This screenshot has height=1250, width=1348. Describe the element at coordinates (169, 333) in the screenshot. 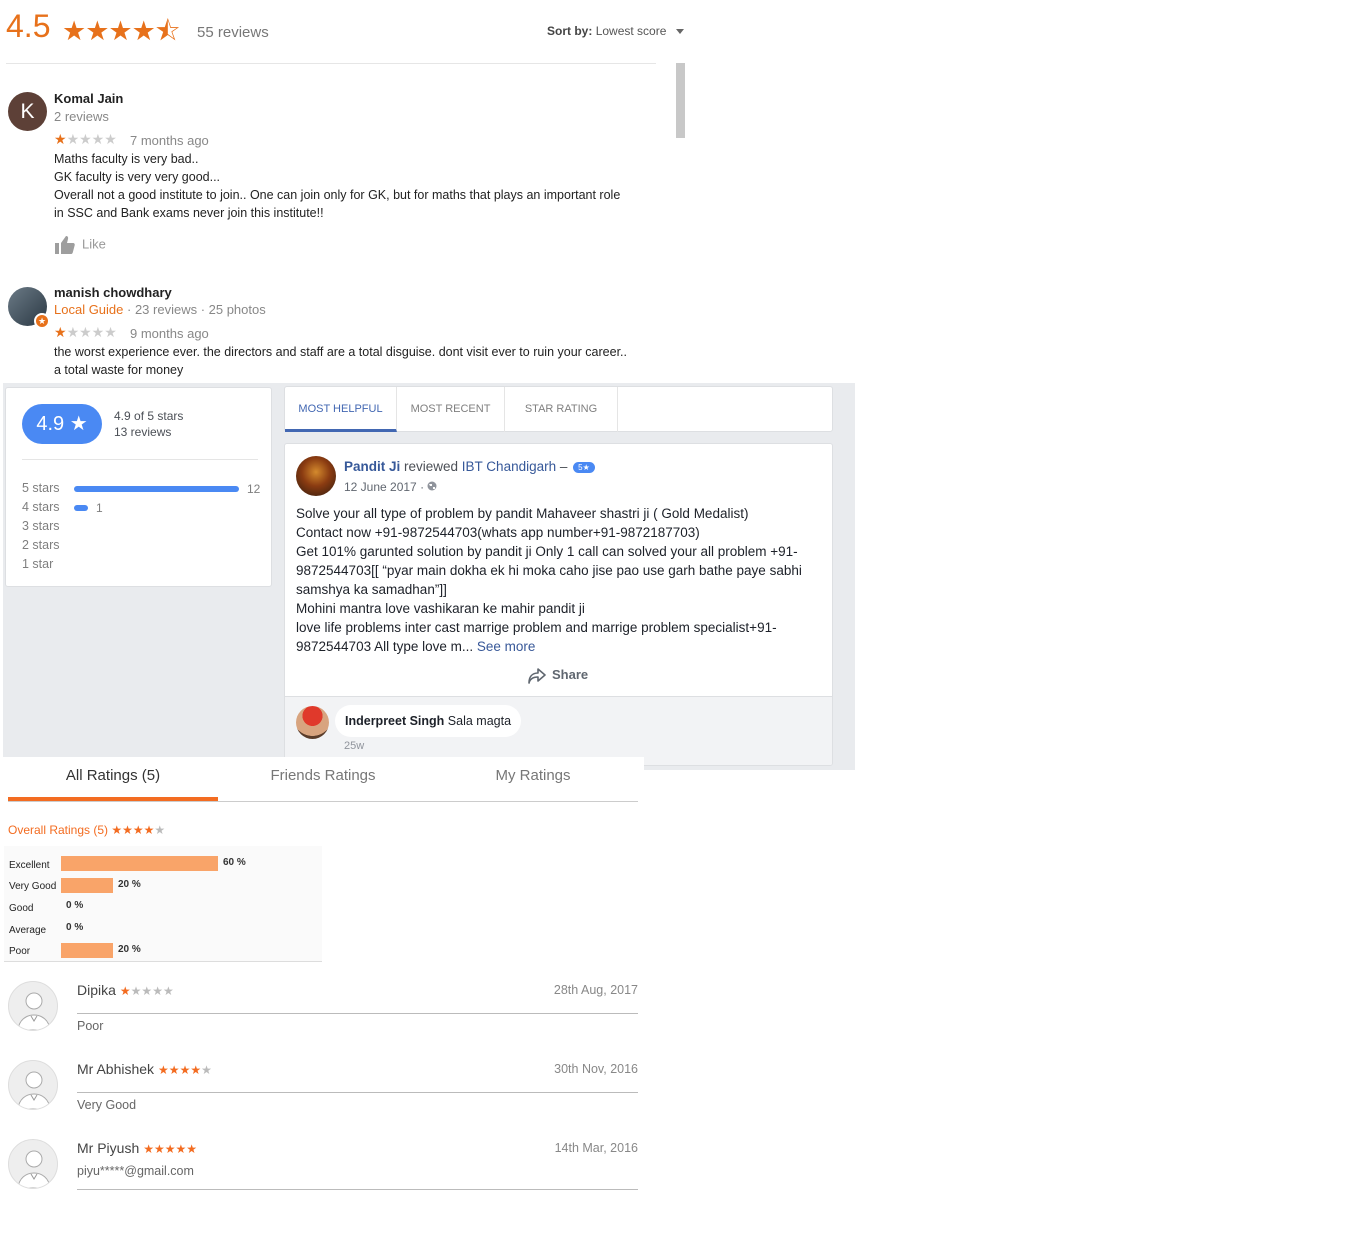

I see `review-time: 9 months ago` at that location.